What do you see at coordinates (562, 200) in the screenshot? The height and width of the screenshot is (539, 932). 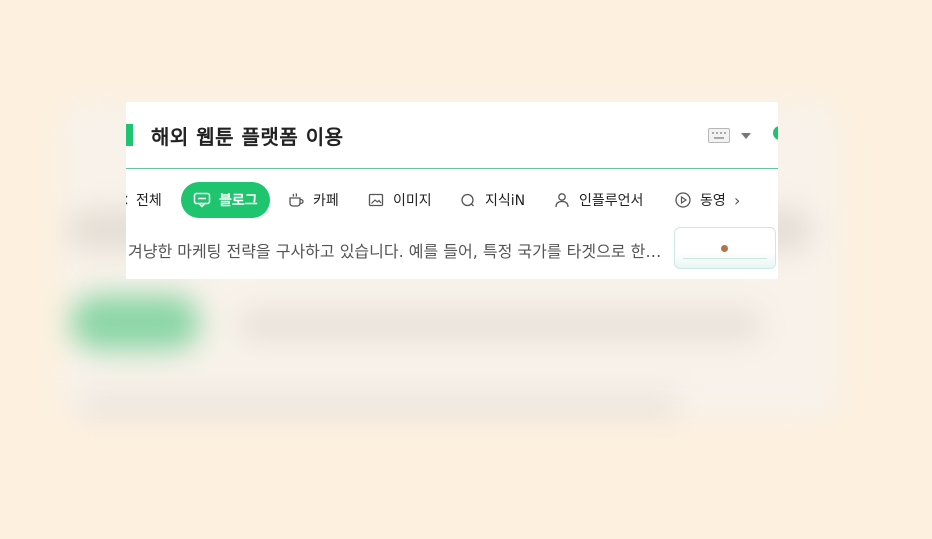 I see `person-icon` at bounding box center [562, 200].